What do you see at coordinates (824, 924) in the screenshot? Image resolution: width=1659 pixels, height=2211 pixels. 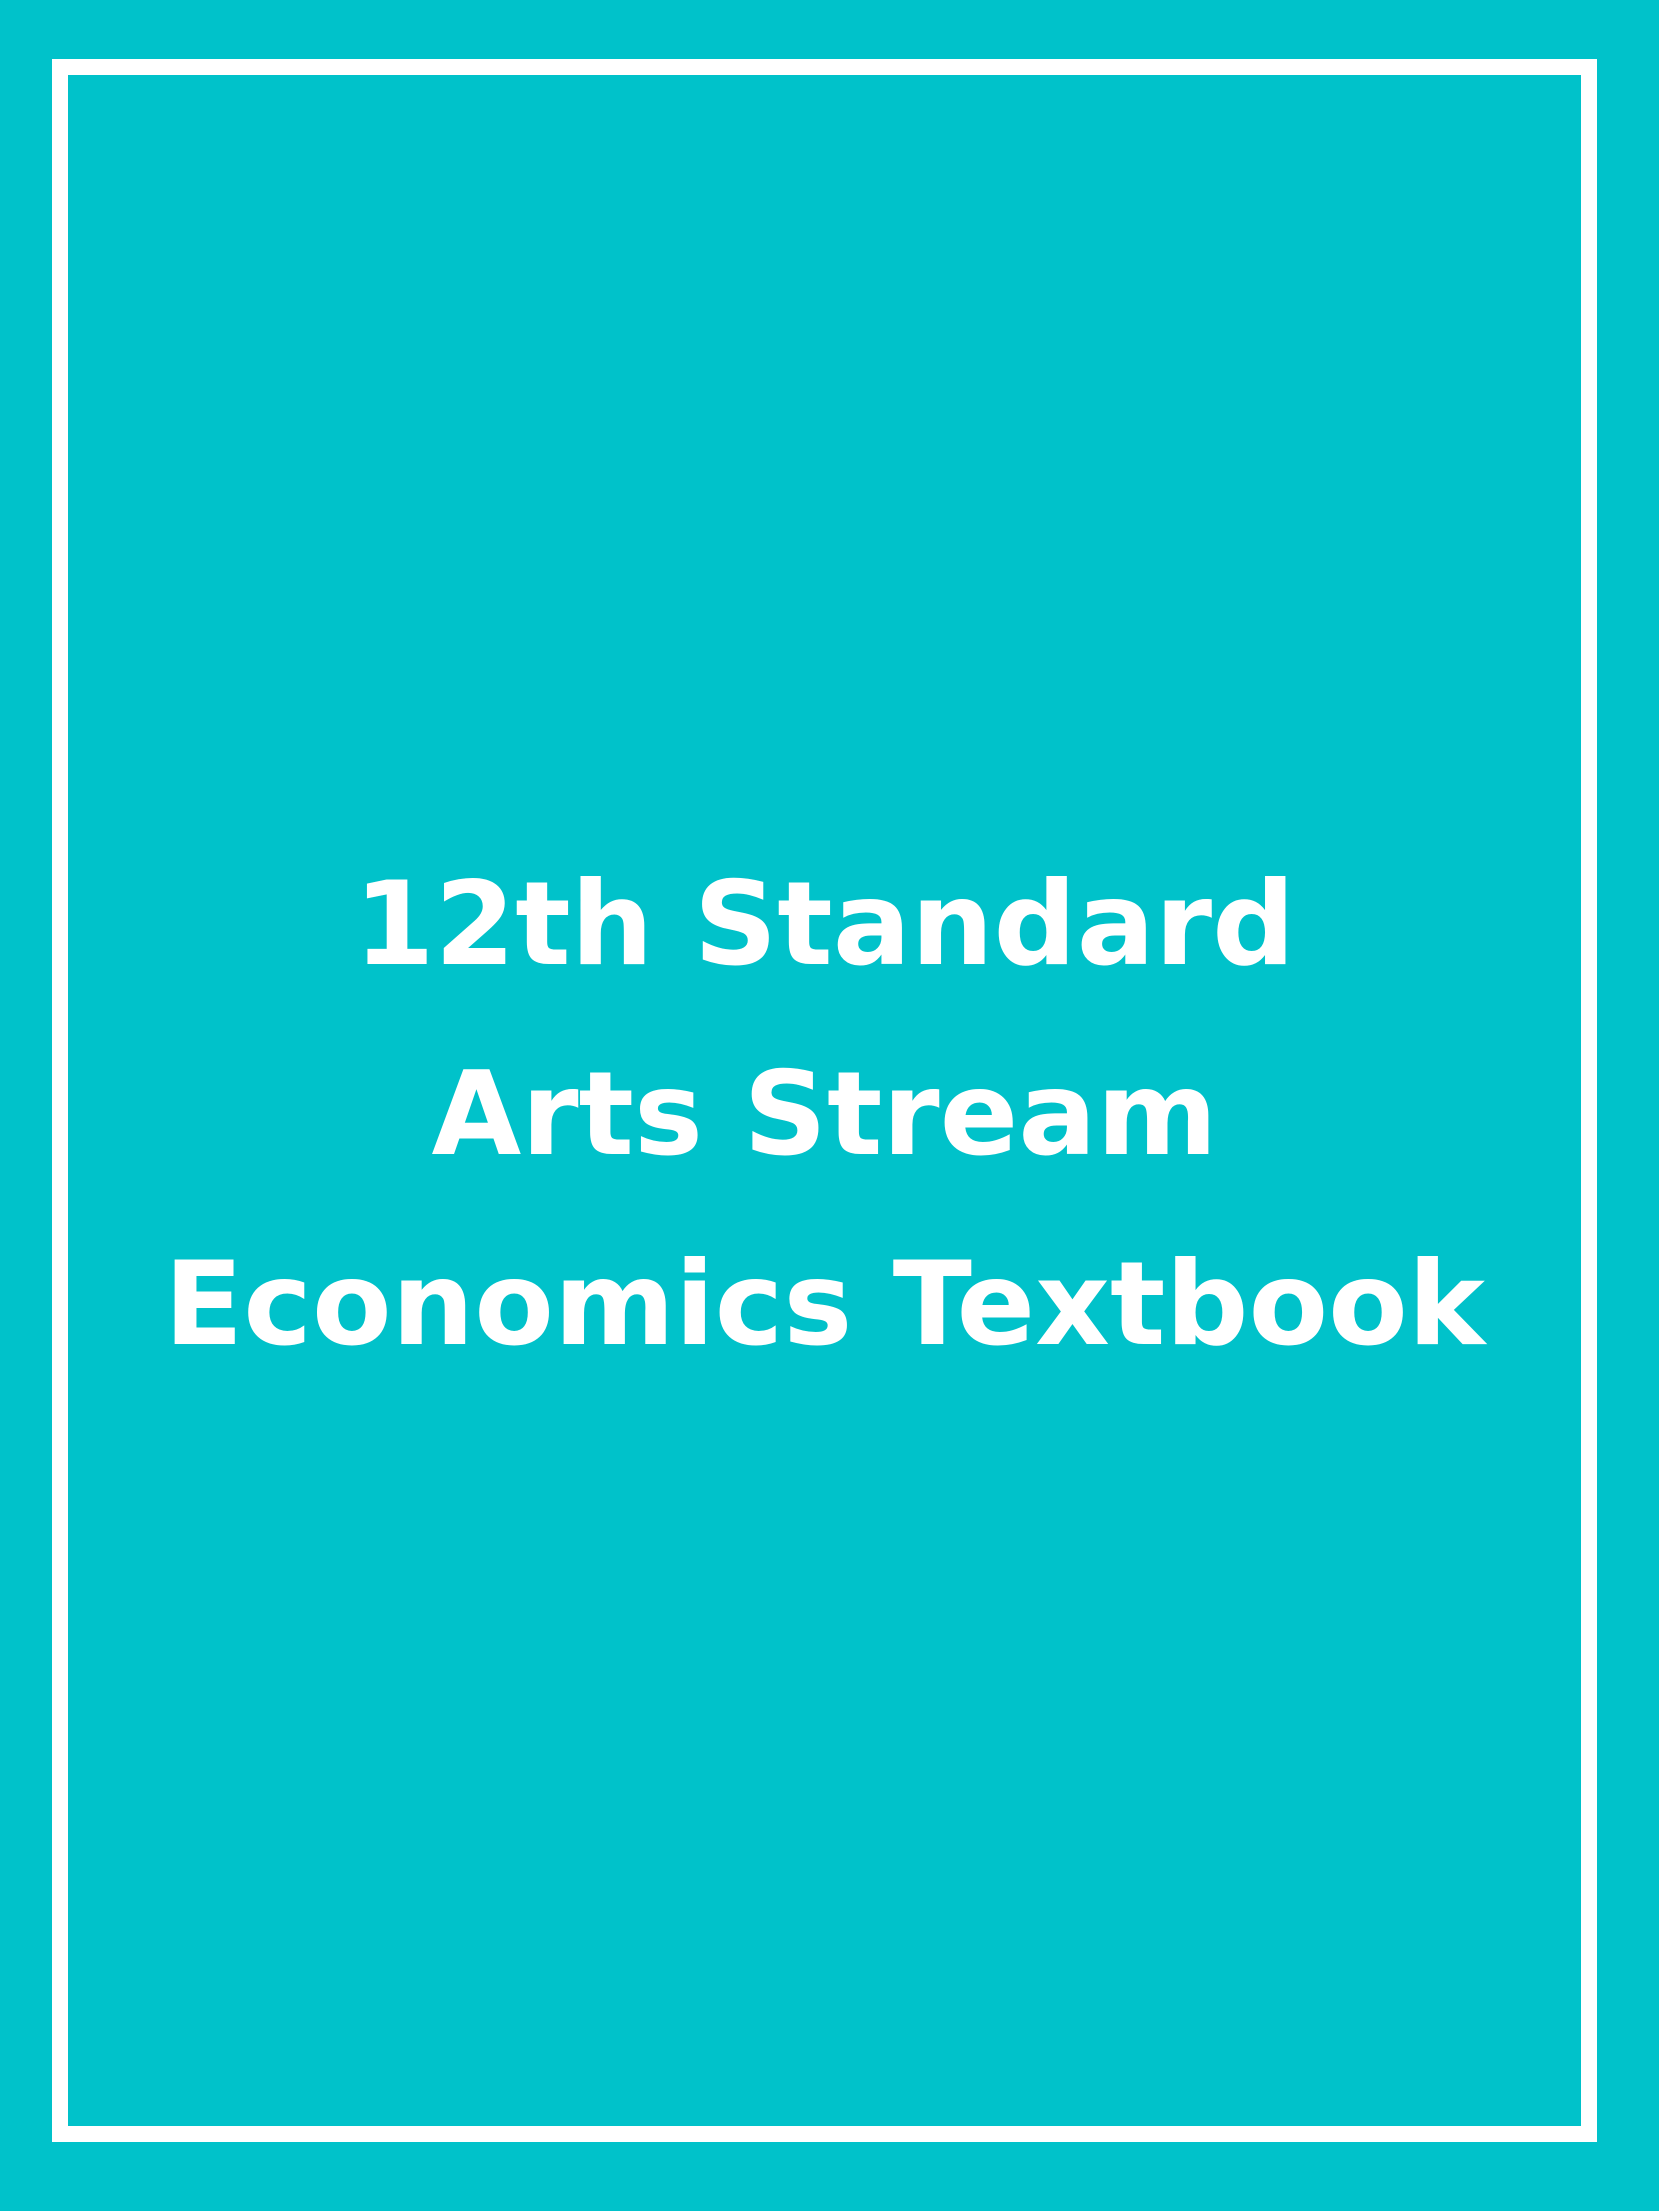 I see `title-line-grade: 12th Standard` at bounding box center [824, 924].